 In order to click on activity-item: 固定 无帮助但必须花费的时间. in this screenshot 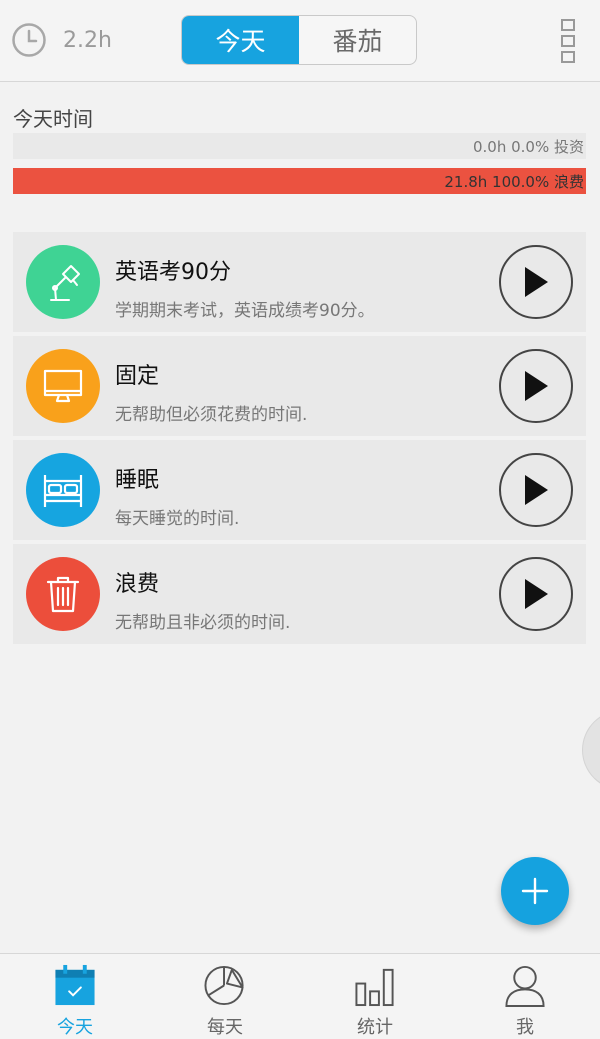, I will do `click(299, 386)`.